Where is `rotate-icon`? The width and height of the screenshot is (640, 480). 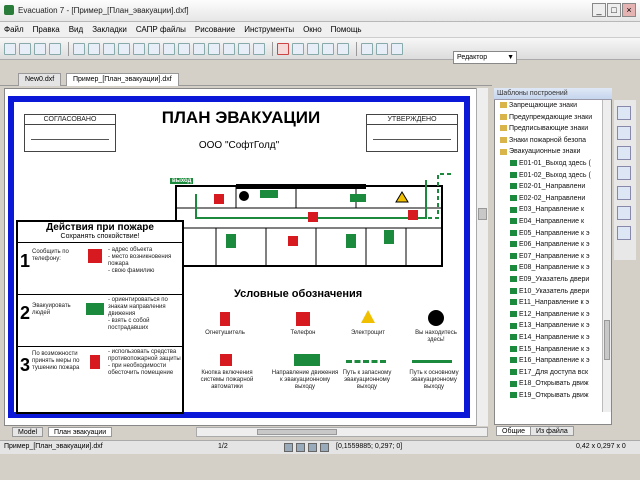
rotate-icon is located at coordinates (154, 48).